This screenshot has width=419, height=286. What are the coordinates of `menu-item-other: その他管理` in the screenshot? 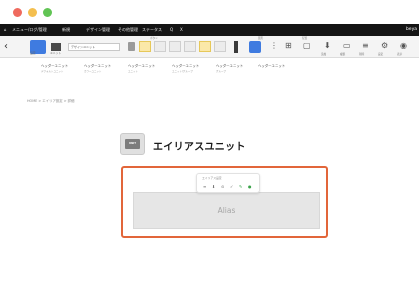 It's located at (128, 30).